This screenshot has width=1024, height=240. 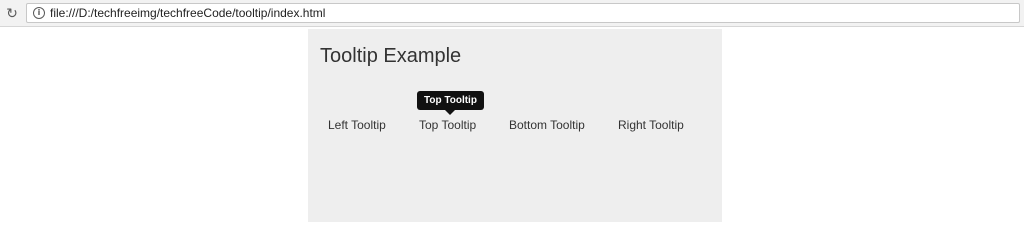 I want to click on tooltip-text: Top Tooltip, so click(x=450, y=100).